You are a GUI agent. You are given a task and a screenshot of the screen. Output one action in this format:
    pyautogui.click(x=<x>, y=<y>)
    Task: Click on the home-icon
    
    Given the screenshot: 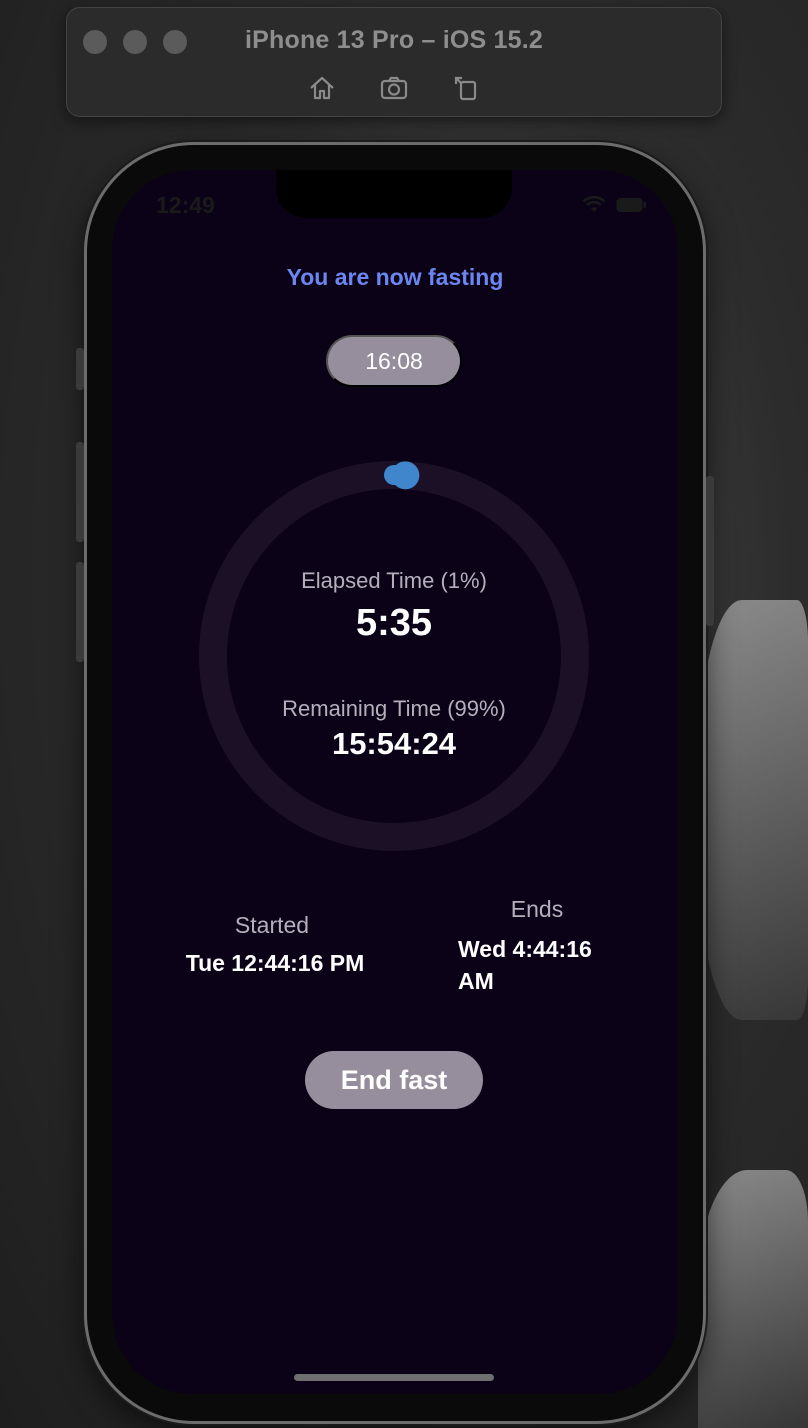 What is the action you would take?
    pyautogui.click(x=322, y=88)
    